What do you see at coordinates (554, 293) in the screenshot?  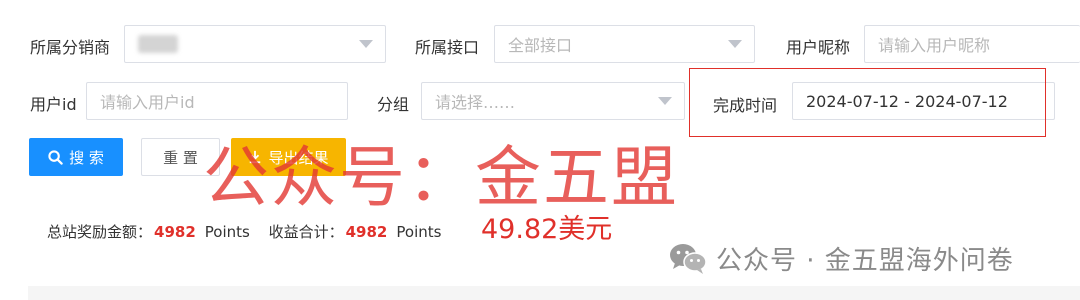 I see `table-area-top-strip` at bounding box center [554, 293].